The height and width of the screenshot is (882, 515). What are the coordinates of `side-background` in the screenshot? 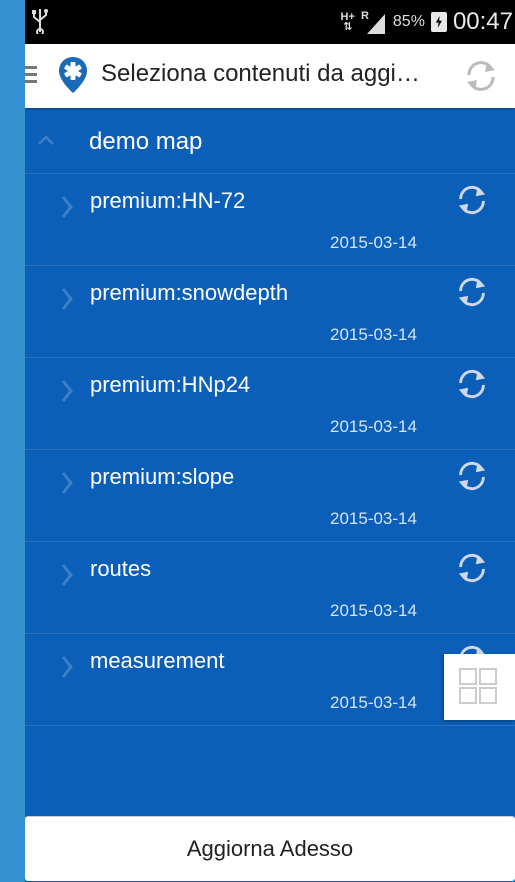 It's located at (12, 441).